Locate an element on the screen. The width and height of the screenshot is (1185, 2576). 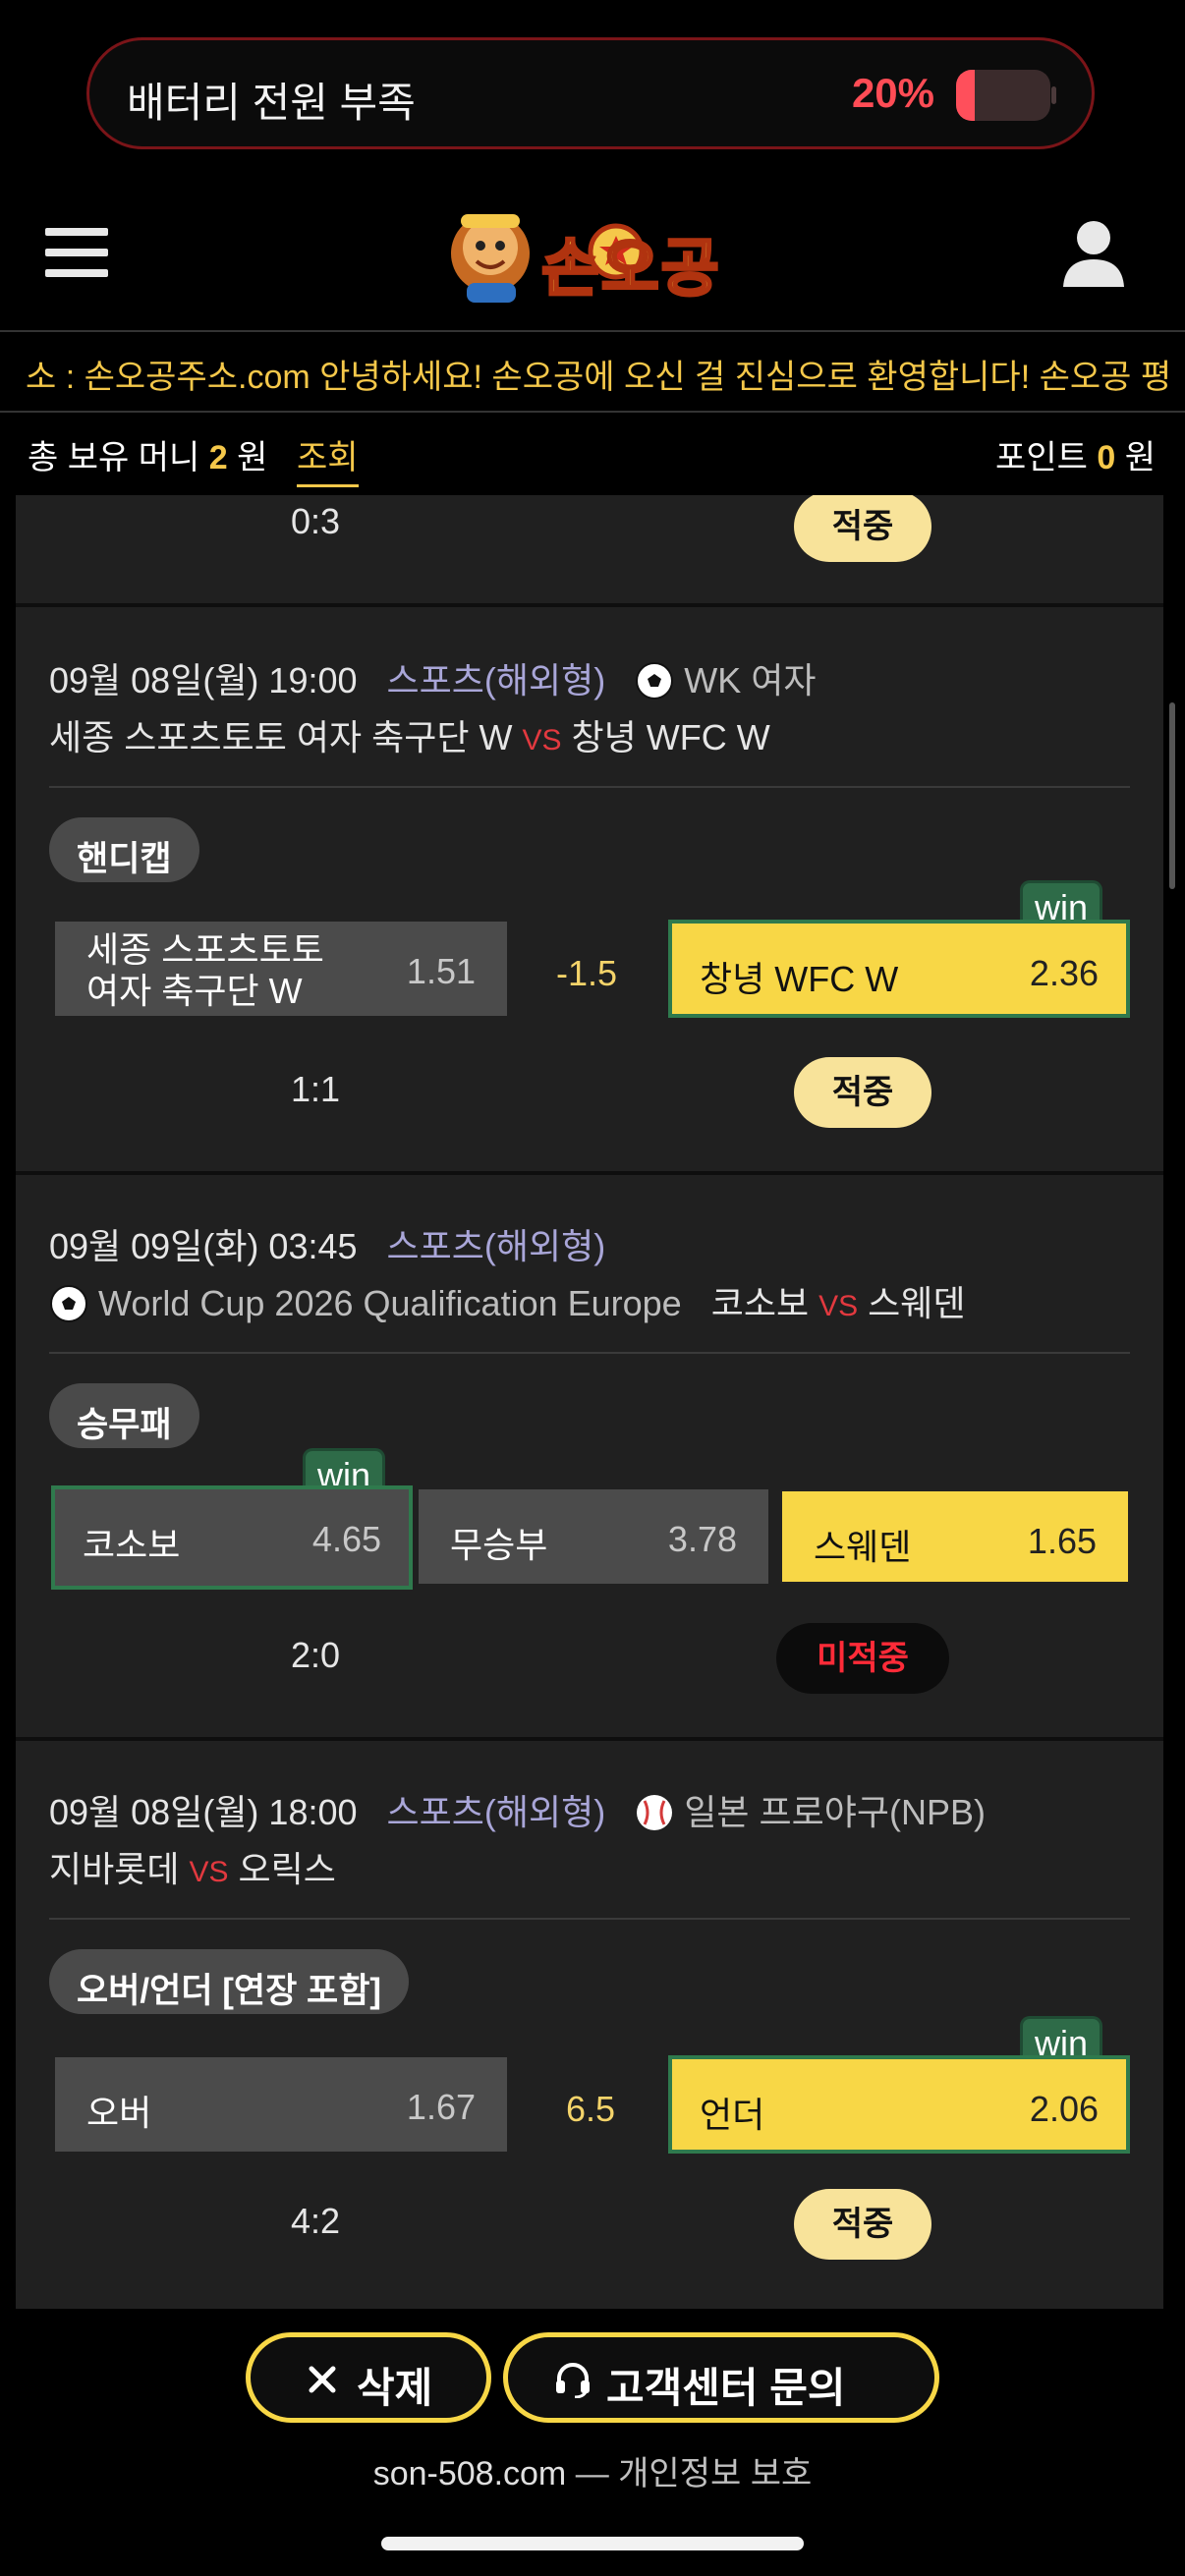
option-odds: 1.51 is located at coordinates (441, 971).